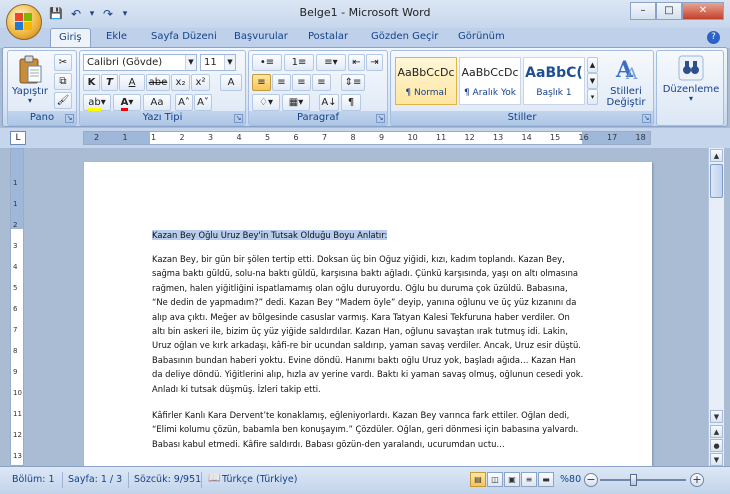 The height and width of the screenshot is (494, 730). I want to click on zoom-in-button: +, so click(697, 480).